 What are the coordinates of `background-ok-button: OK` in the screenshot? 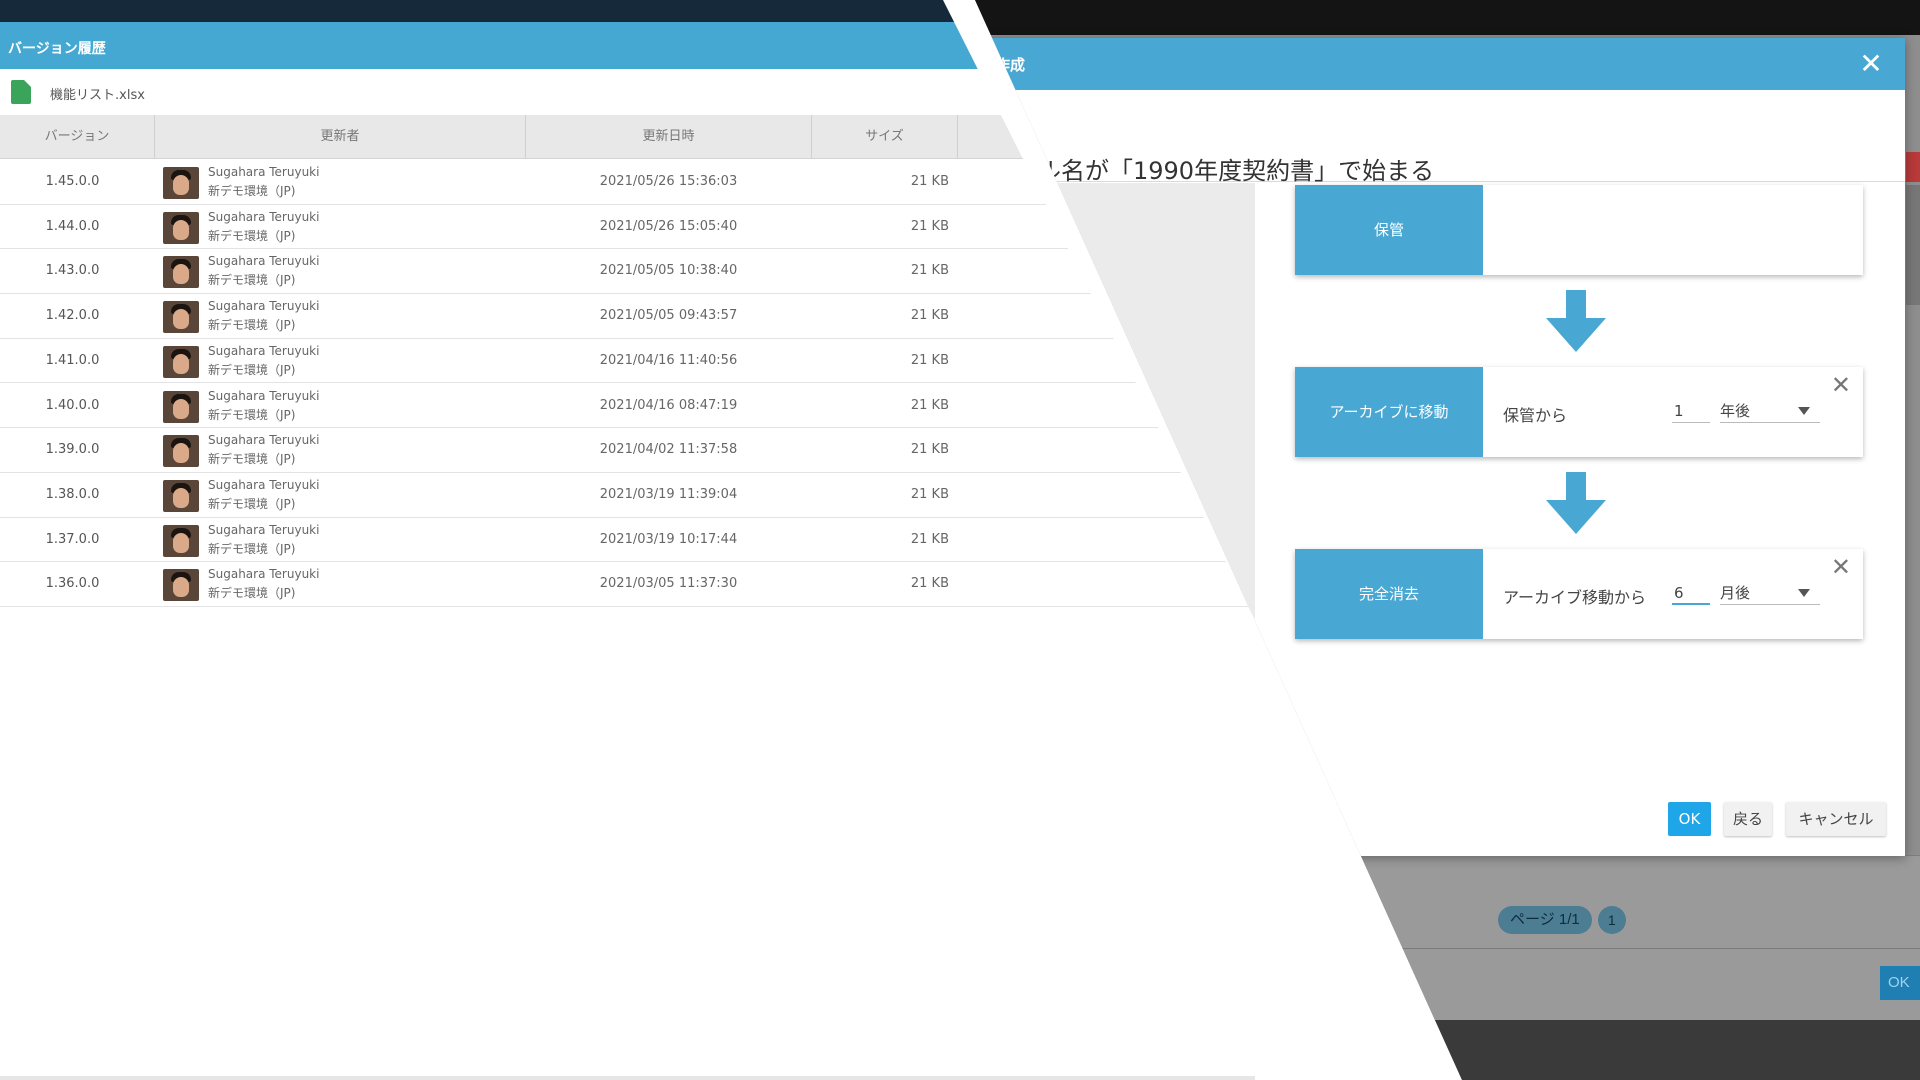 It's located at (1900, 983).